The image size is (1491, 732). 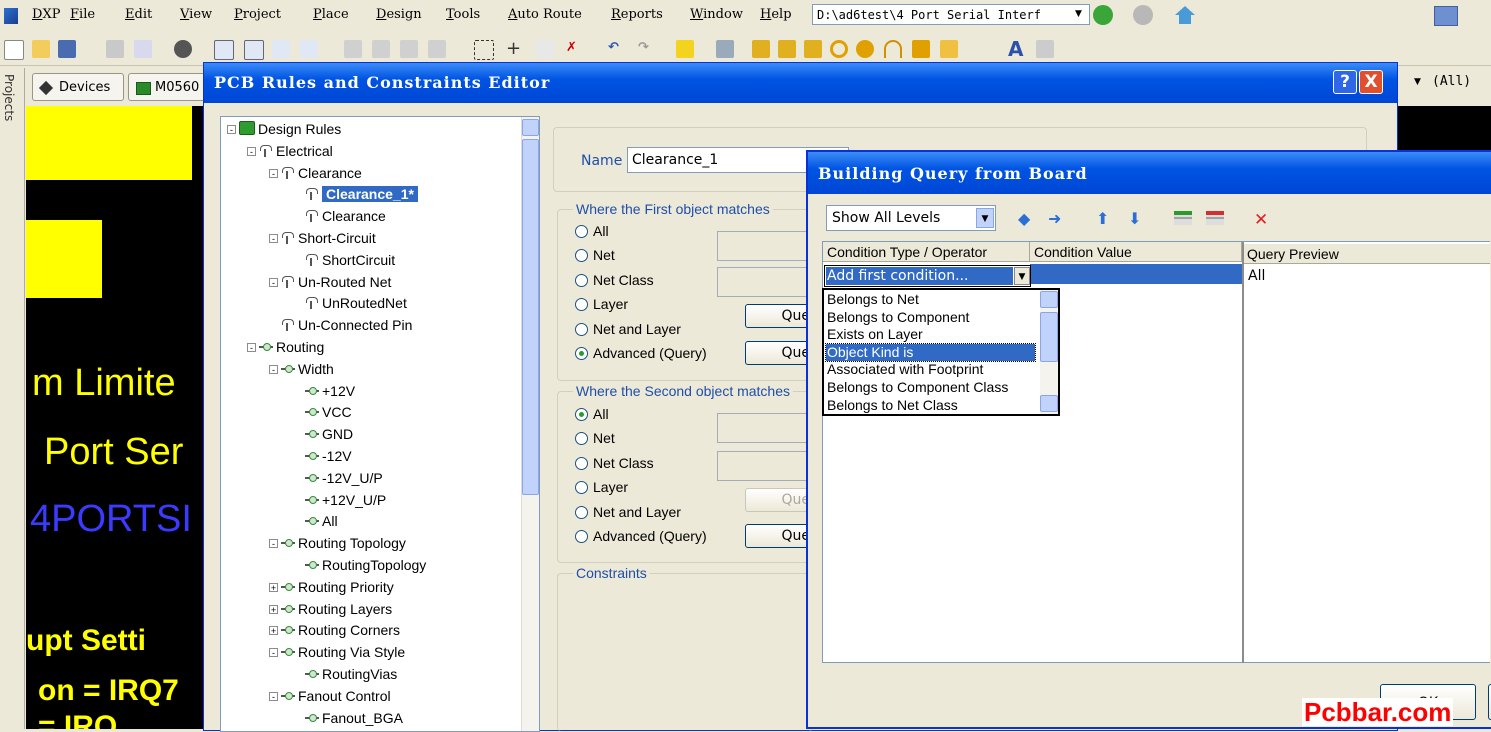 I want to click on first-query-builder-button: Que, so click(x=779, y=316).